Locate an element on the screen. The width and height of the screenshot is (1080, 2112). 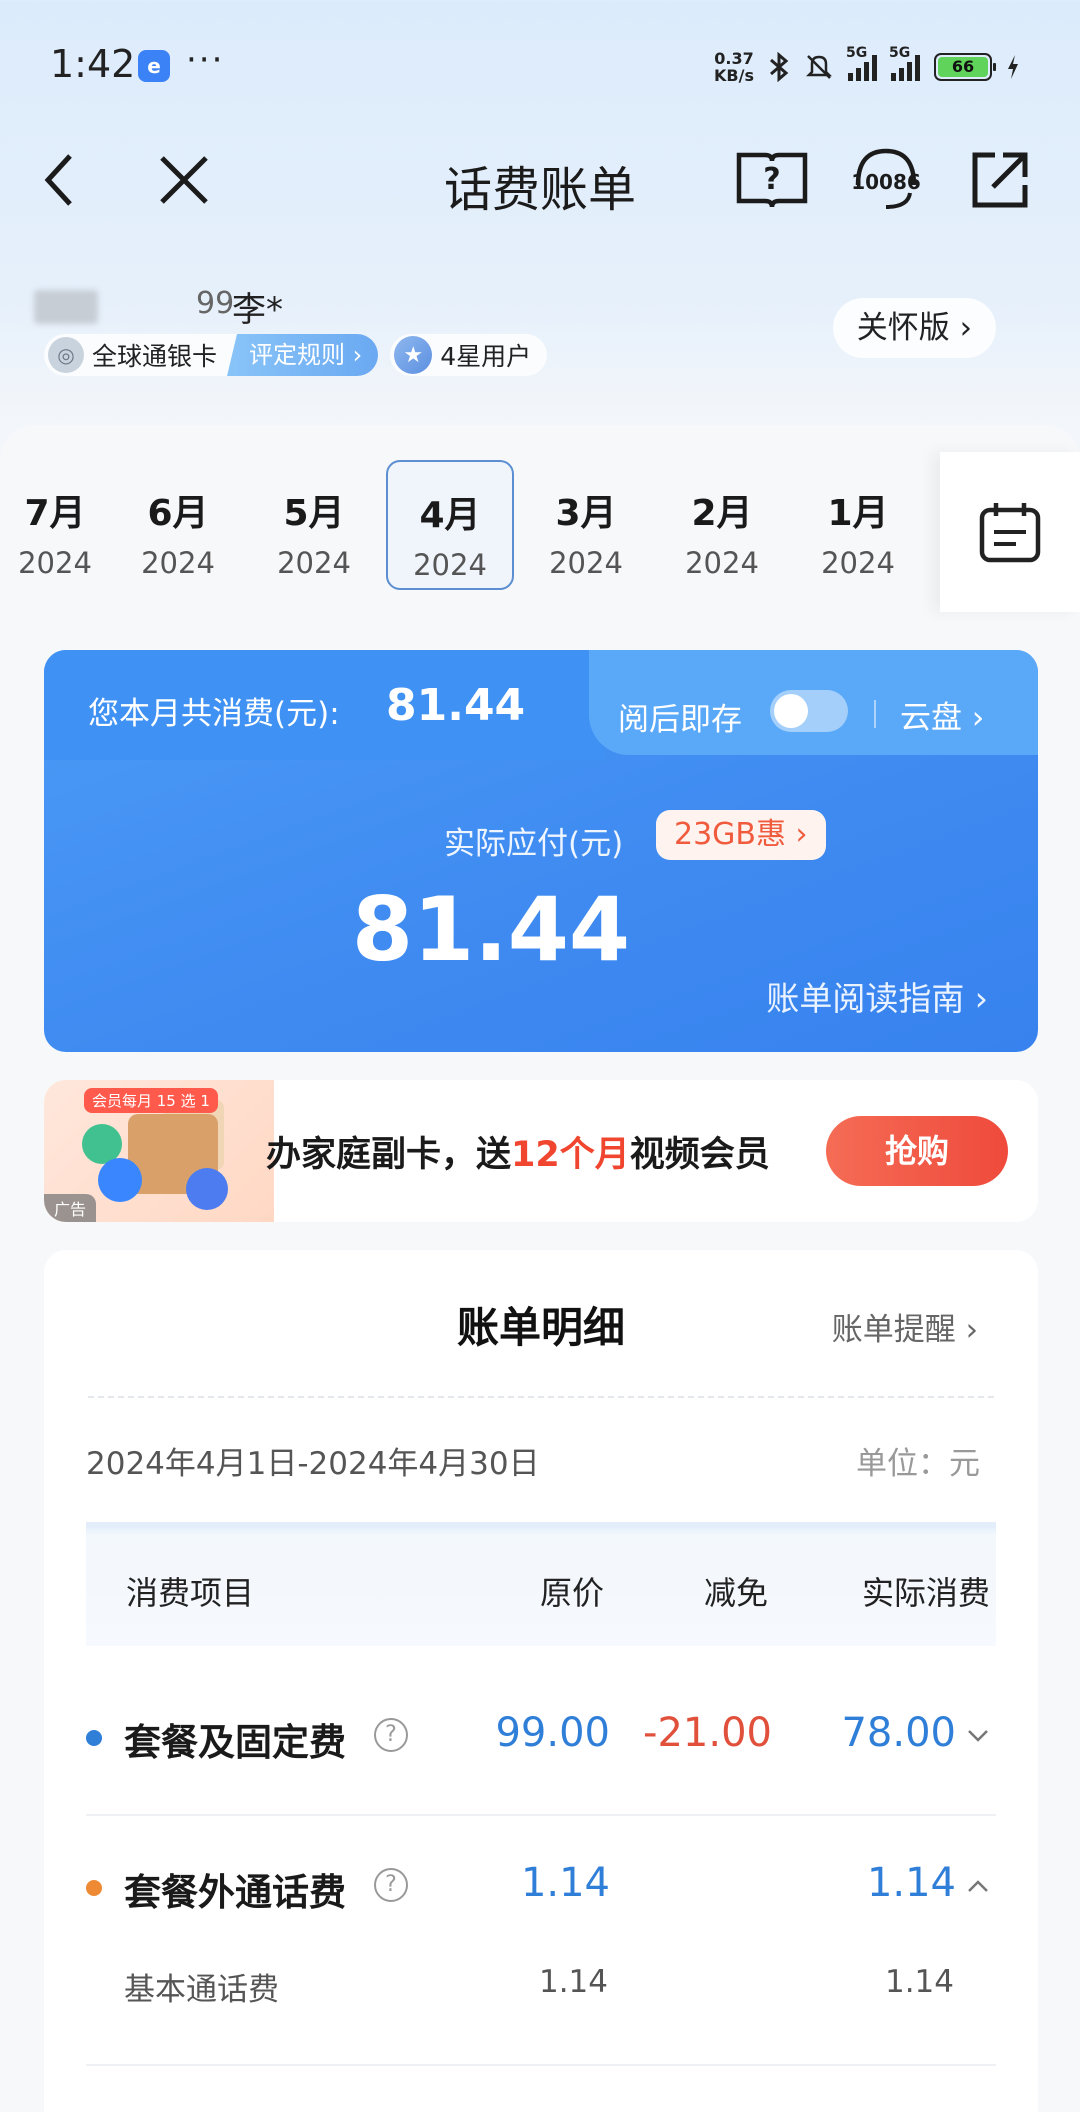
bluetooth-icon is located at coordinates (779, 67).